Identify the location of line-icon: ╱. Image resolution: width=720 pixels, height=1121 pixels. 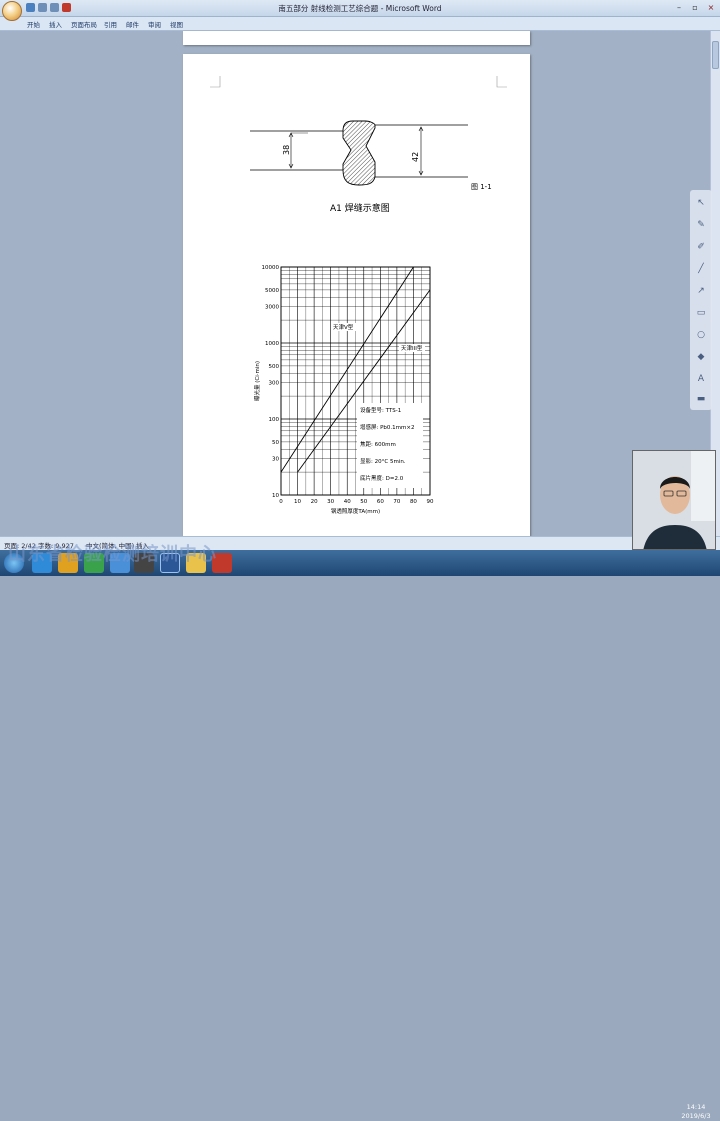
(701, 269).